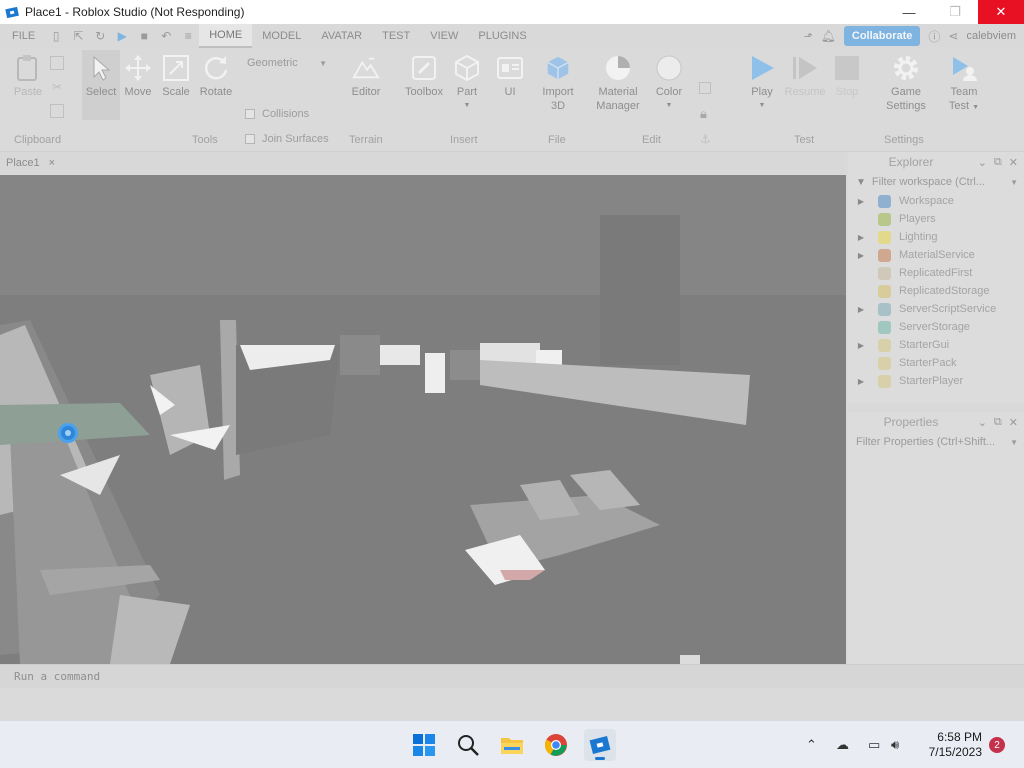  What do you see at coordinates (30, 163) in the screenshot?
I see `tab-place1: Place1 ×` at bounding box center [30, 163].